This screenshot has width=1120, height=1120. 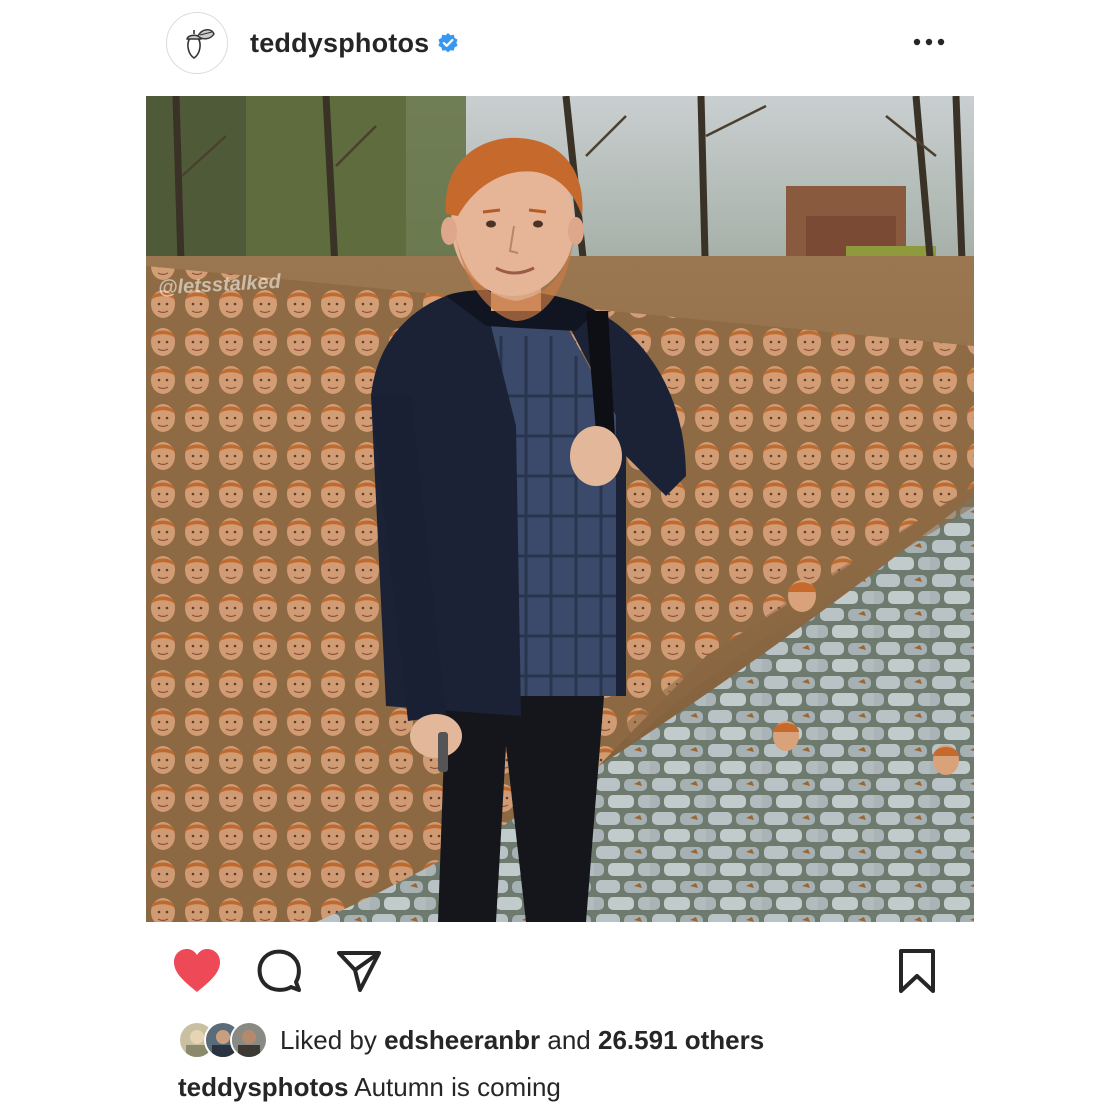 What do you see at coordinates (223, 1040) in the screenshot?
I see `liker-avatars` at bounding box center [223, 1040].